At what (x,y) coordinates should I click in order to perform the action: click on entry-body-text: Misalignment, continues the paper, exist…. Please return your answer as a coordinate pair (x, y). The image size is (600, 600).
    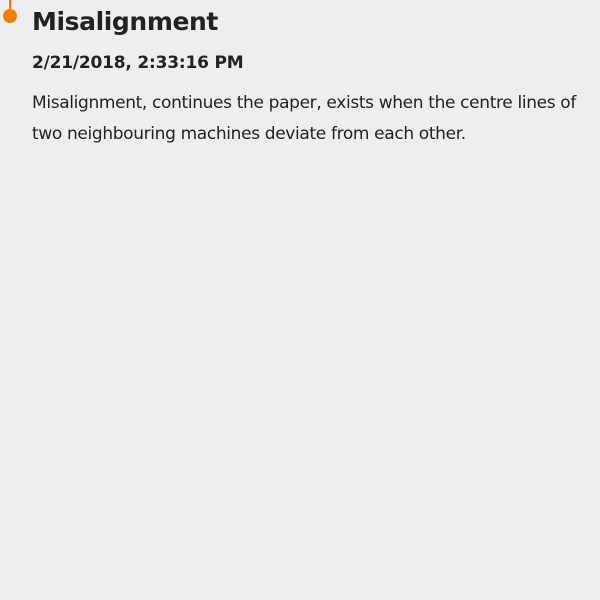
    Looking at the image, I should click on (304, 118).